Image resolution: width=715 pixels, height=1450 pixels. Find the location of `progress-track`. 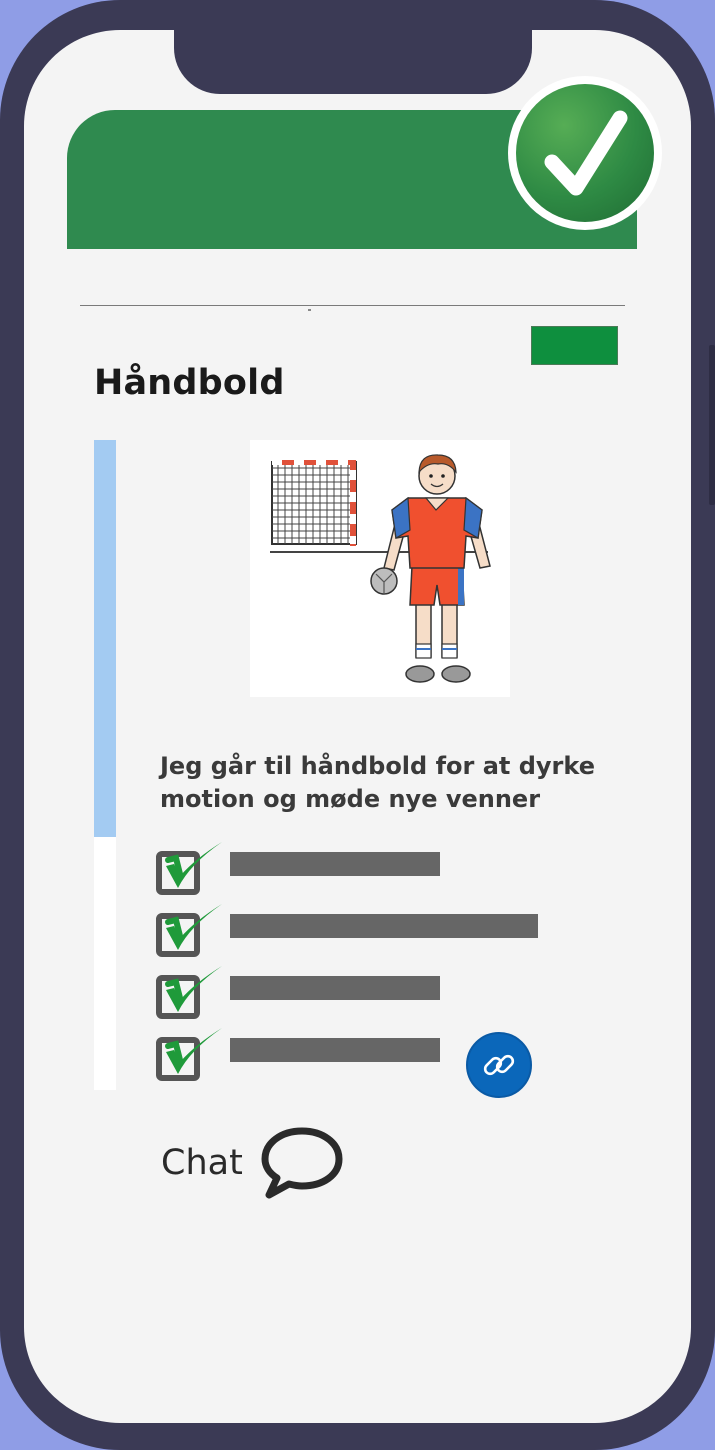

progress-track is located at coordinates (105, 765).